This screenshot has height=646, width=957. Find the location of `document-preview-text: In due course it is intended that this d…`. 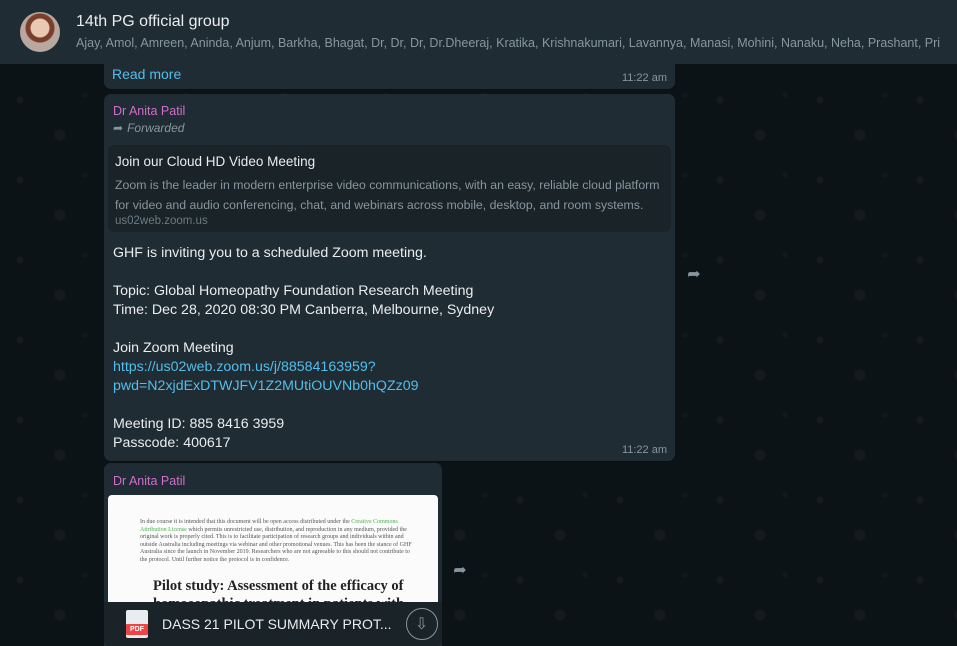

document-preview-text: In due course it is intended that this d… is located at coordinates (277, 541).